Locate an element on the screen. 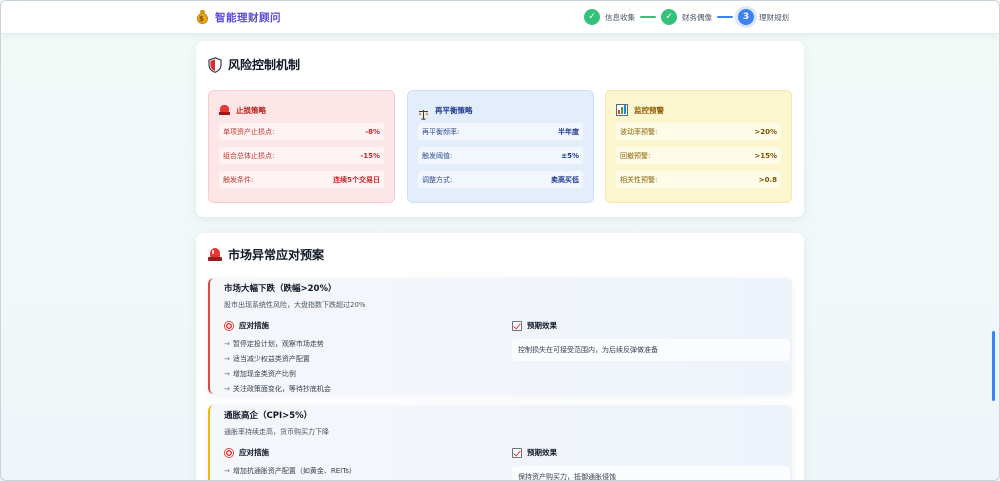  step-planning: 3 理财规划 is located at coordinates (763, 17).